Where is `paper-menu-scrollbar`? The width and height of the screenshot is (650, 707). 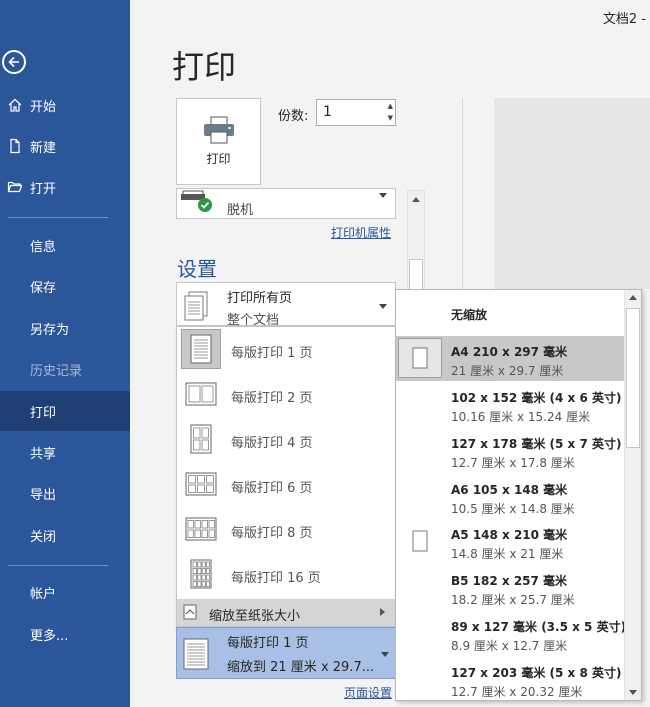
paper-menu-scrollbar is located at coordinates (632, 495).